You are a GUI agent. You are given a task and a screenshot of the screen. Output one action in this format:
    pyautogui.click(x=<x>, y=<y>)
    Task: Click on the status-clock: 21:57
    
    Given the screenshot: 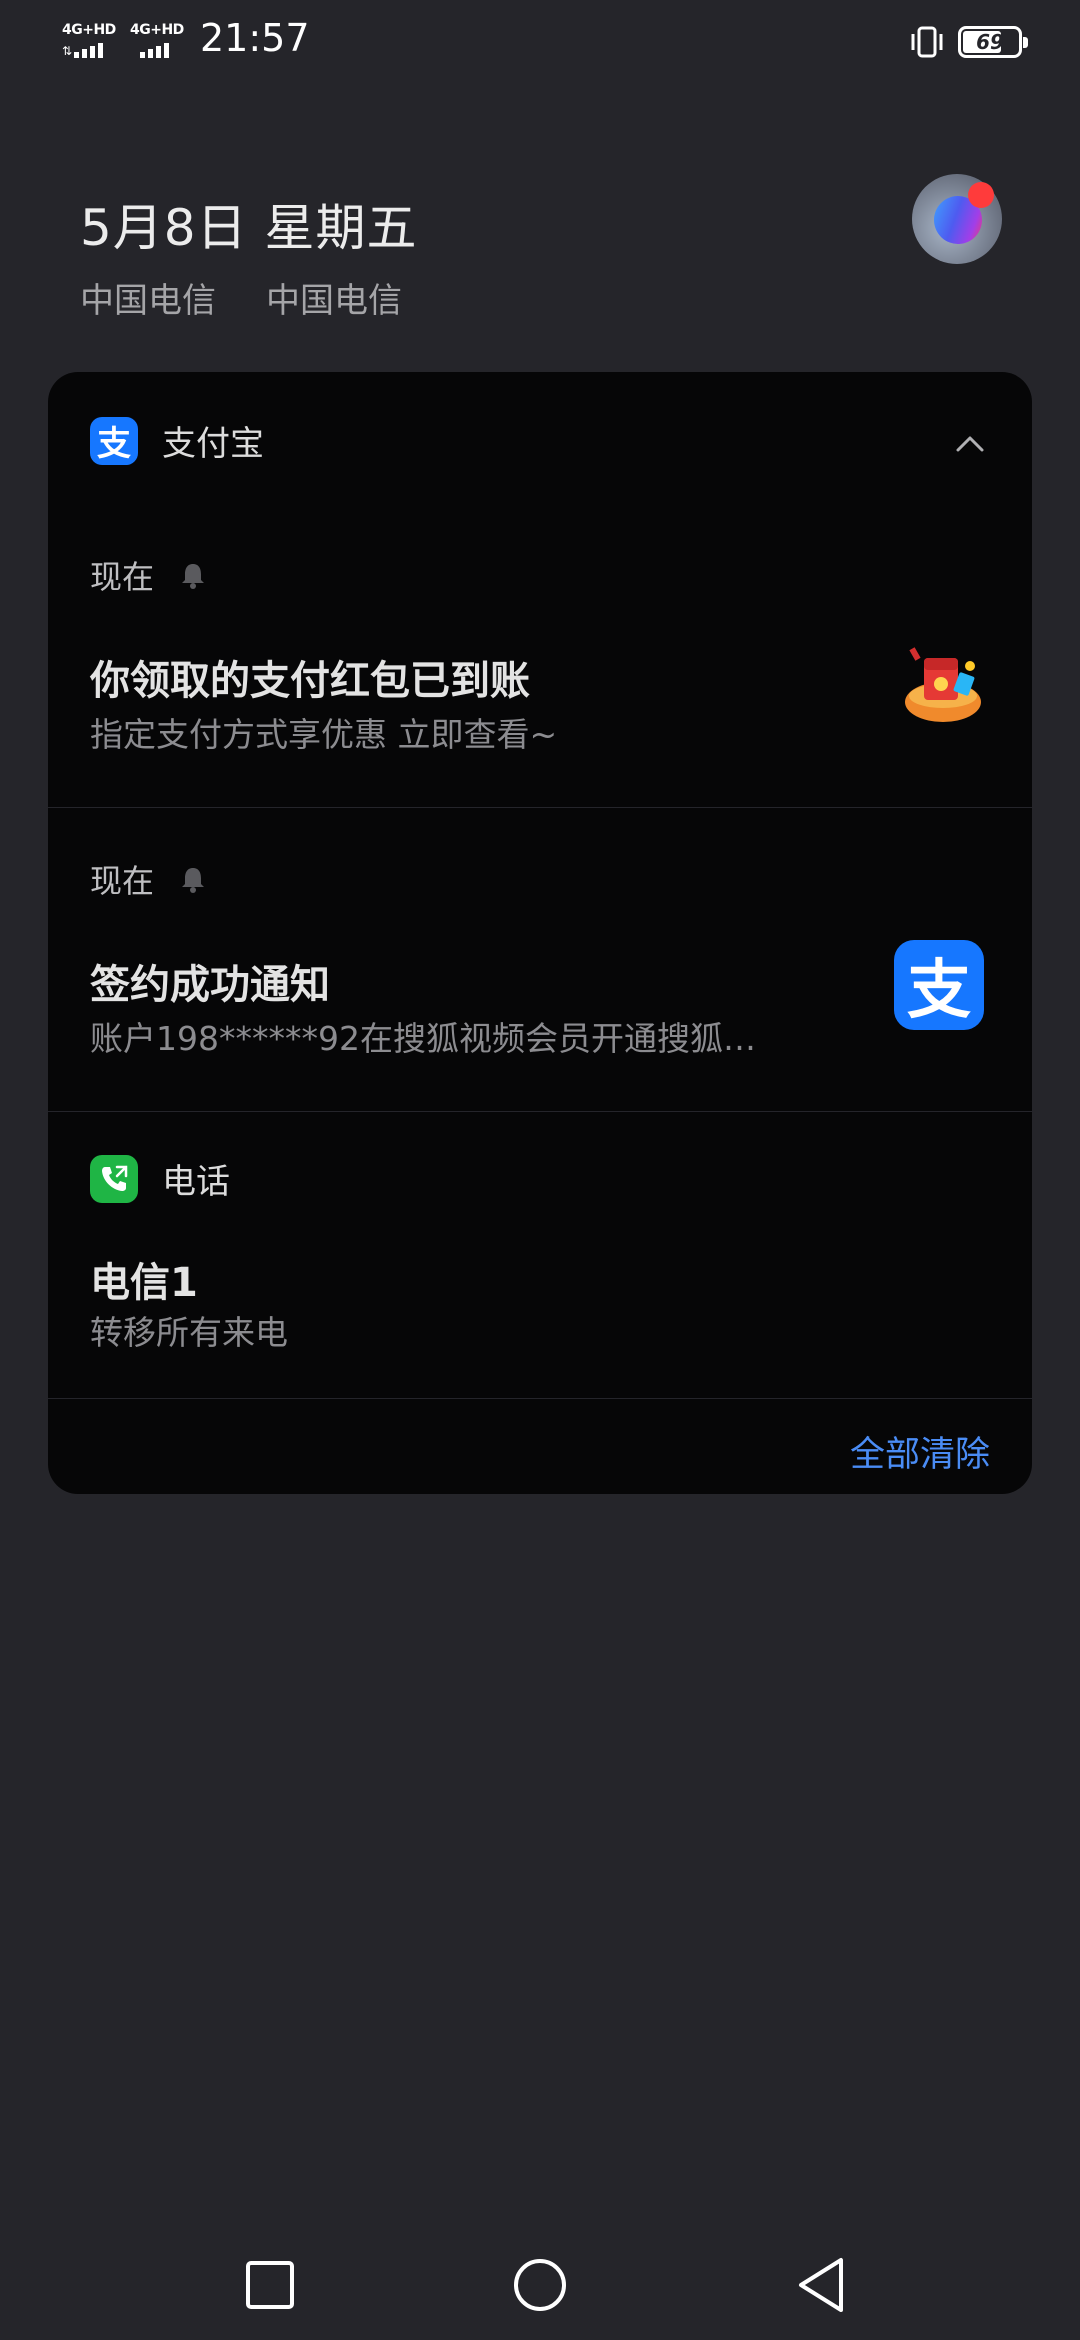 What is the action you would take?
    pyautogui.click(x=255, y=38)
    